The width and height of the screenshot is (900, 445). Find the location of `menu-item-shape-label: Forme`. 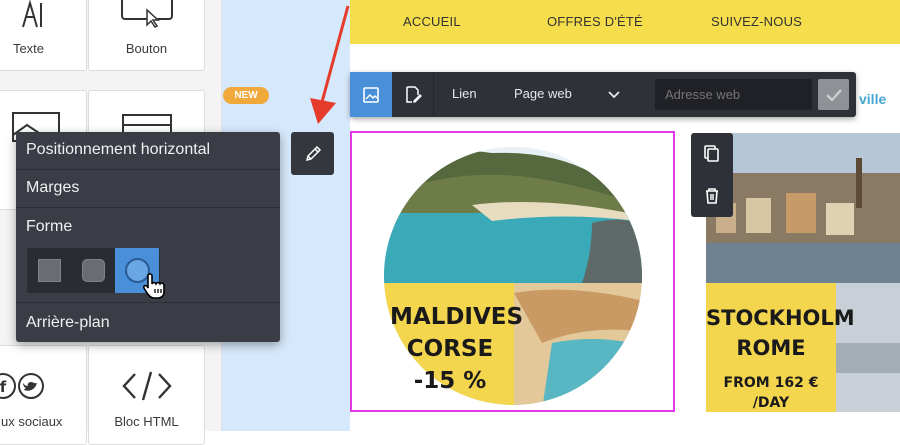

menu-item-shape-label: Forme is located at coordinates (49, 226).